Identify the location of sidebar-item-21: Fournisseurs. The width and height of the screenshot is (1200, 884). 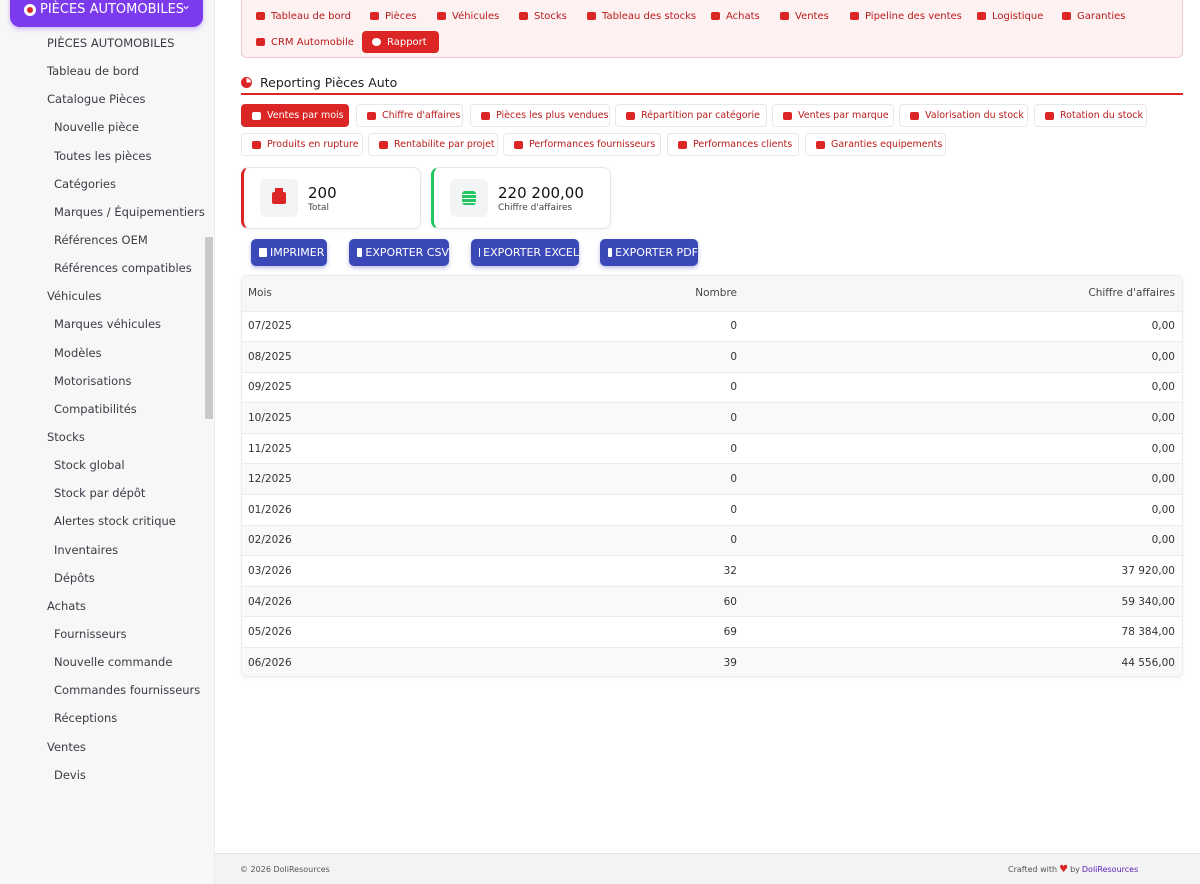
(102, 634).